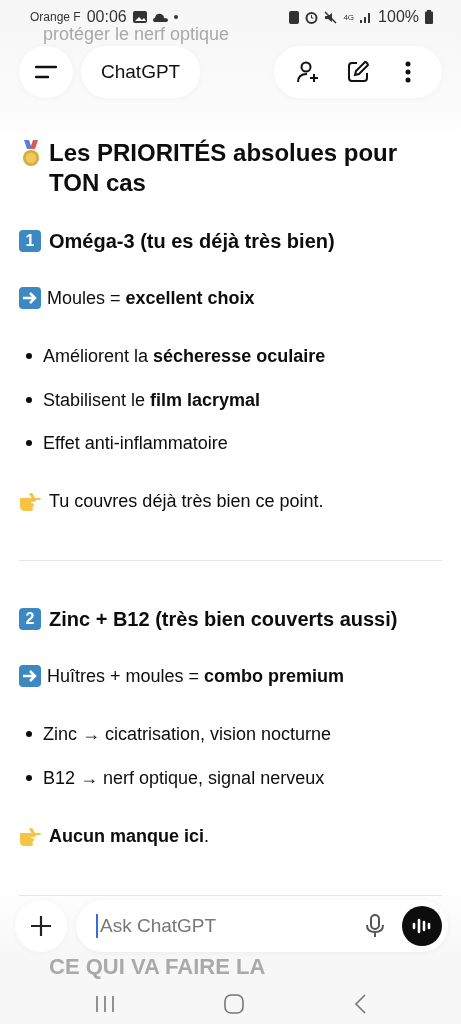 This screenshot has width=461, height=1024. Describe the element at coordinates (408, 72) in the screenshot. I see `more-icon` at that location.